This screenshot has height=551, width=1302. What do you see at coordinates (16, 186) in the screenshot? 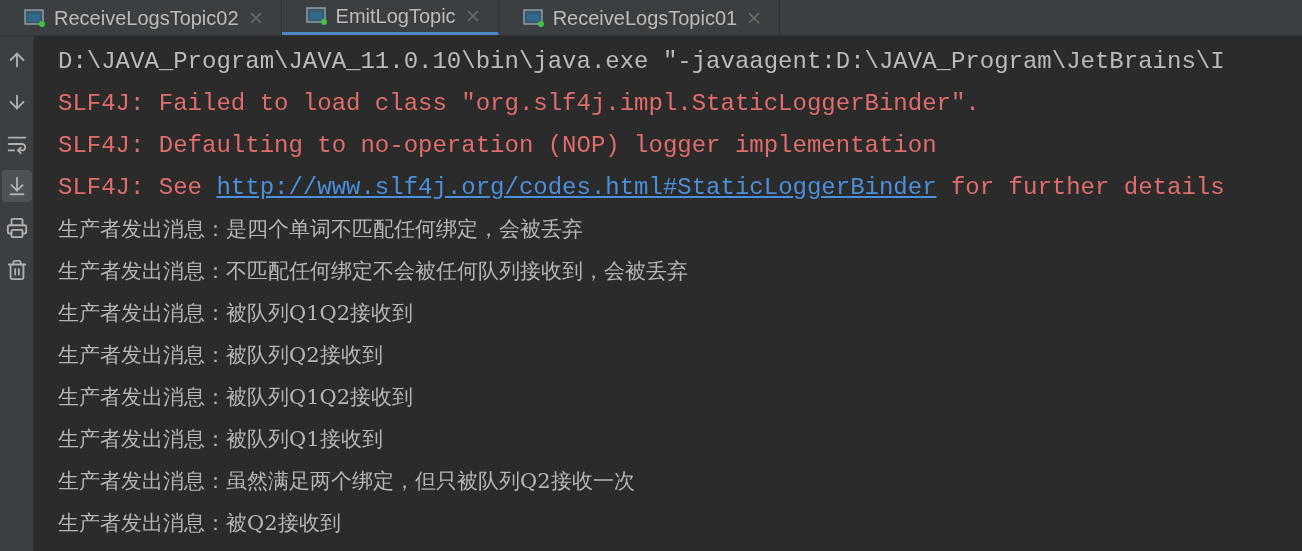
I see `scroll-to-end-button` at bounding box center [16, 186].